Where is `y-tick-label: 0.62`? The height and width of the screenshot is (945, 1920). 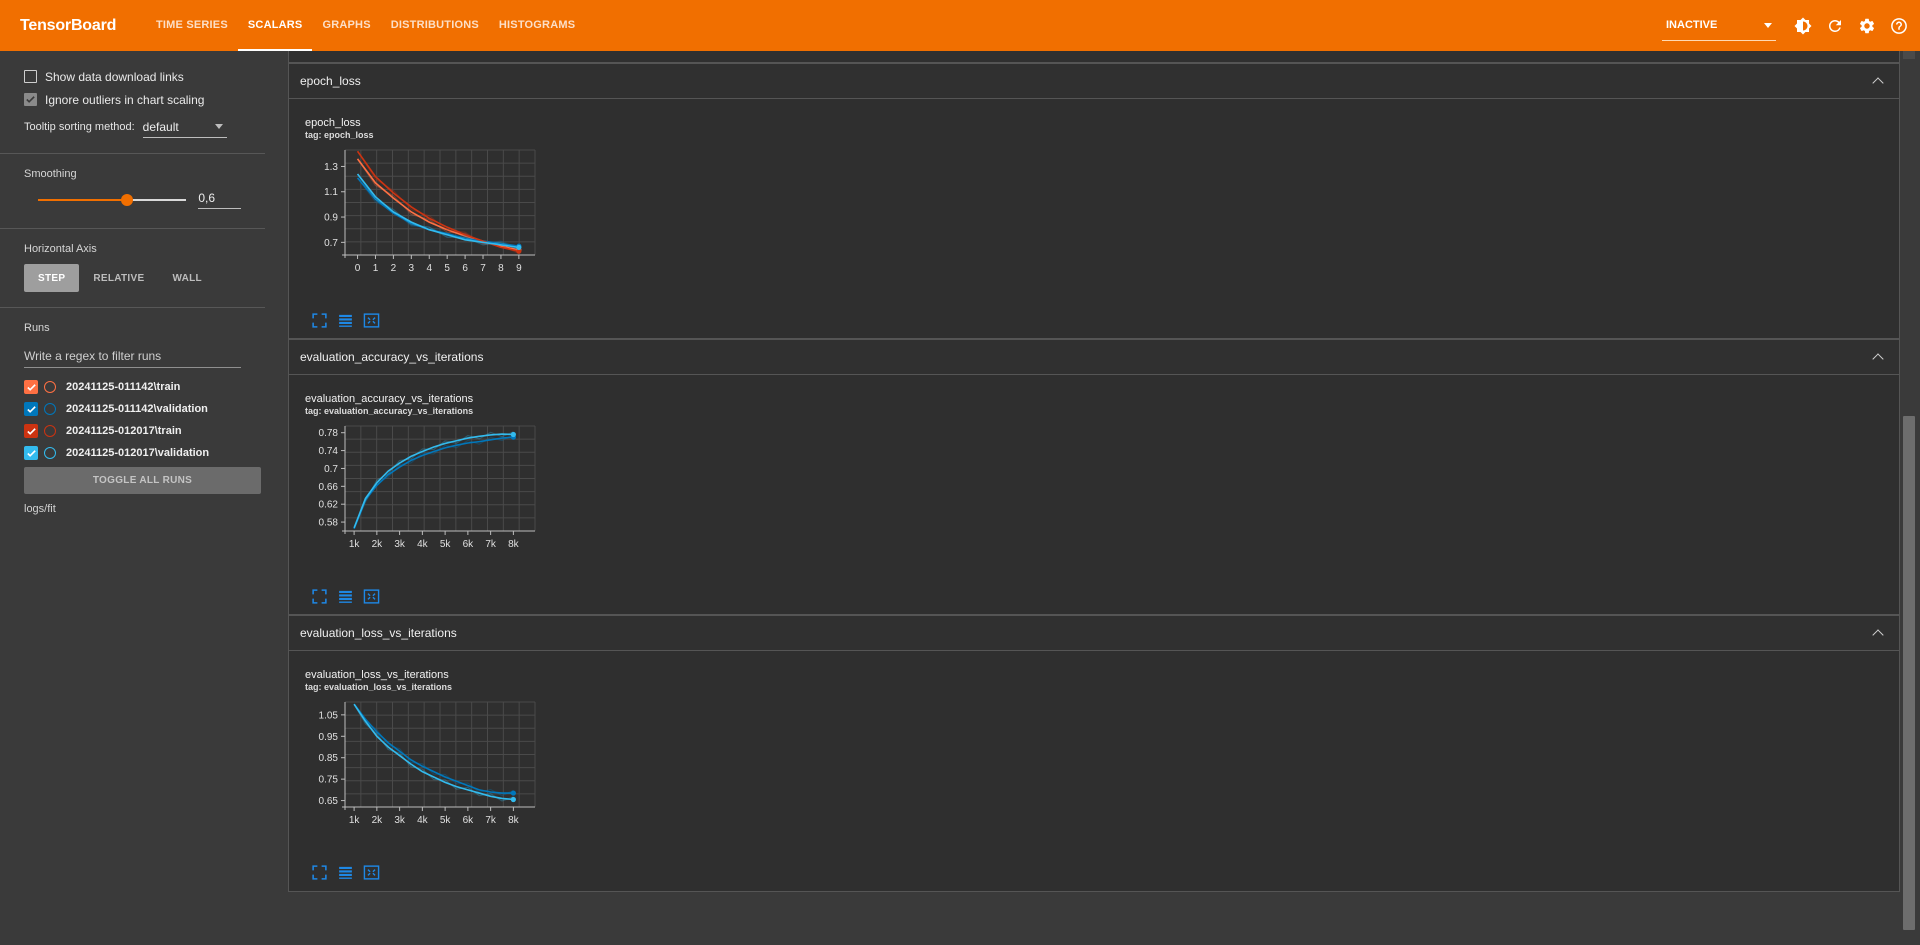
y-tick-label: 0.62 is located at coordinates (329, 505).